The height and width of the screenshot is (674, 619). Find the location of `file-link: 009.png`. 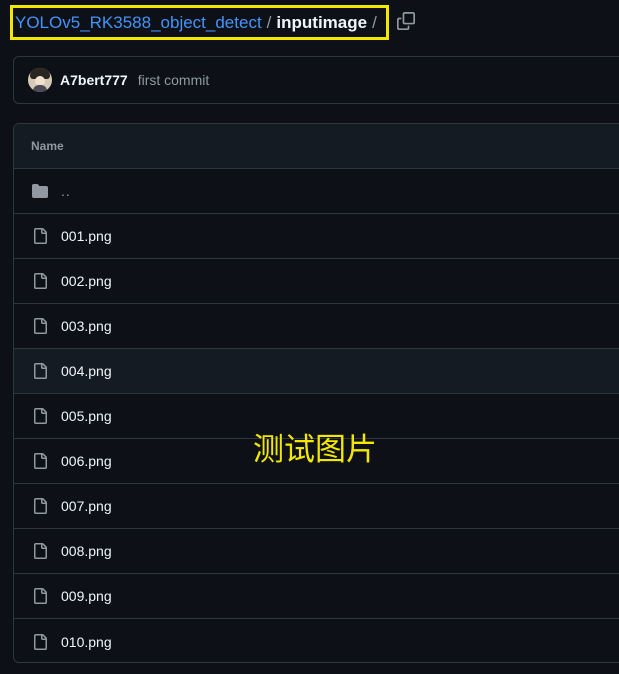

file-link: 009.png is located at coordinates (86, 596).